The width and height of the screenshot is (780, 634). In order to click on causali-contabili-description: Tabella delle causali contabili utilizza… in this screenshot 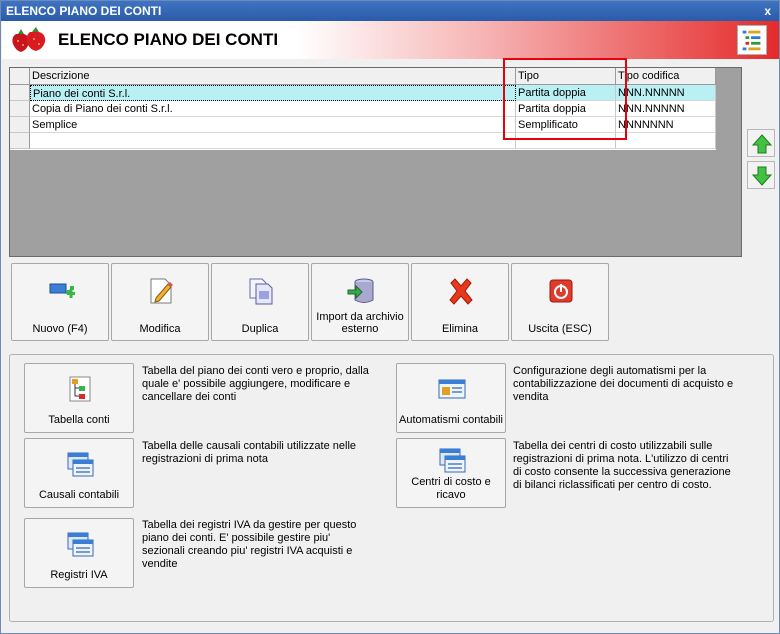, I will do `click(249, 452)`.